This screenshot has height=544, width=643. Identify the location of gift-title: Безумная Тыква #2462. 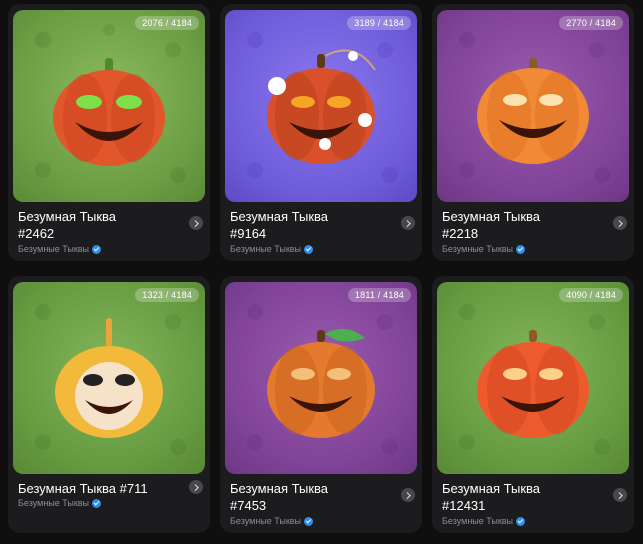
(67, 225).